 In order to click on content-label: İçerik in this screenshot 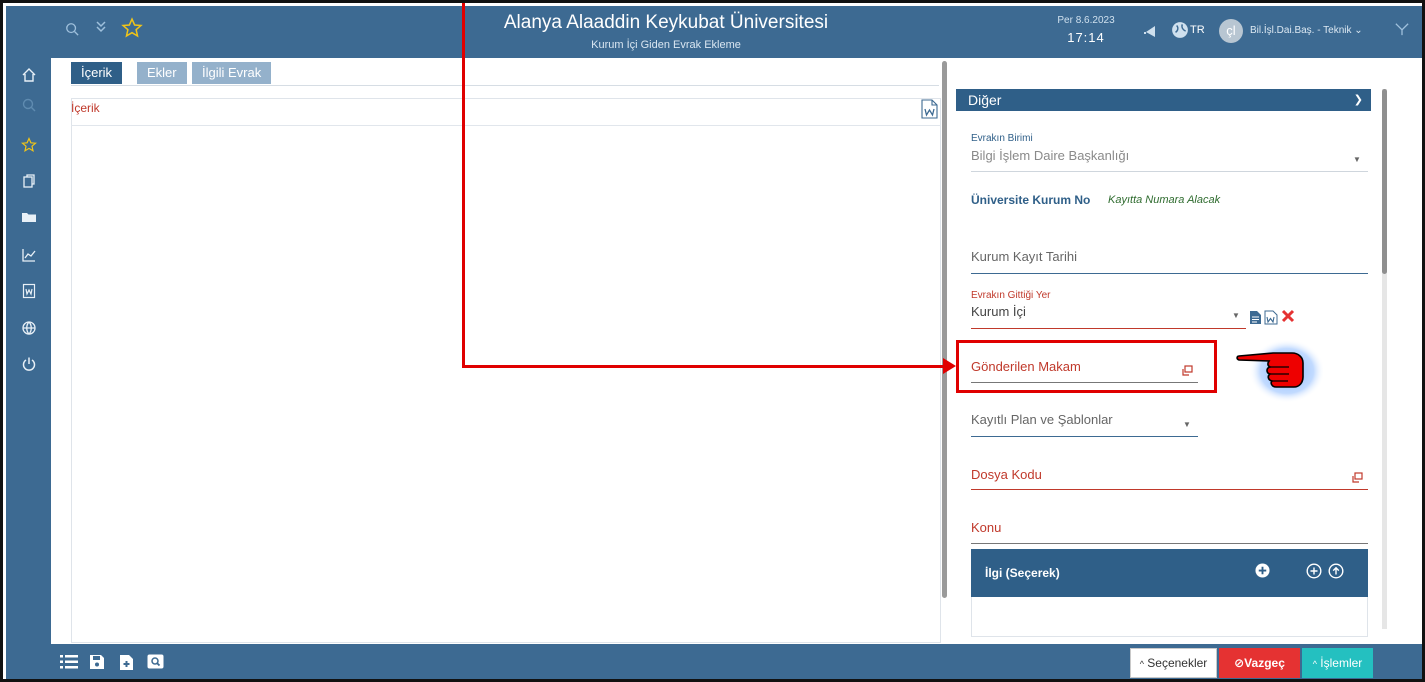, I will do `click(85, 108)`.